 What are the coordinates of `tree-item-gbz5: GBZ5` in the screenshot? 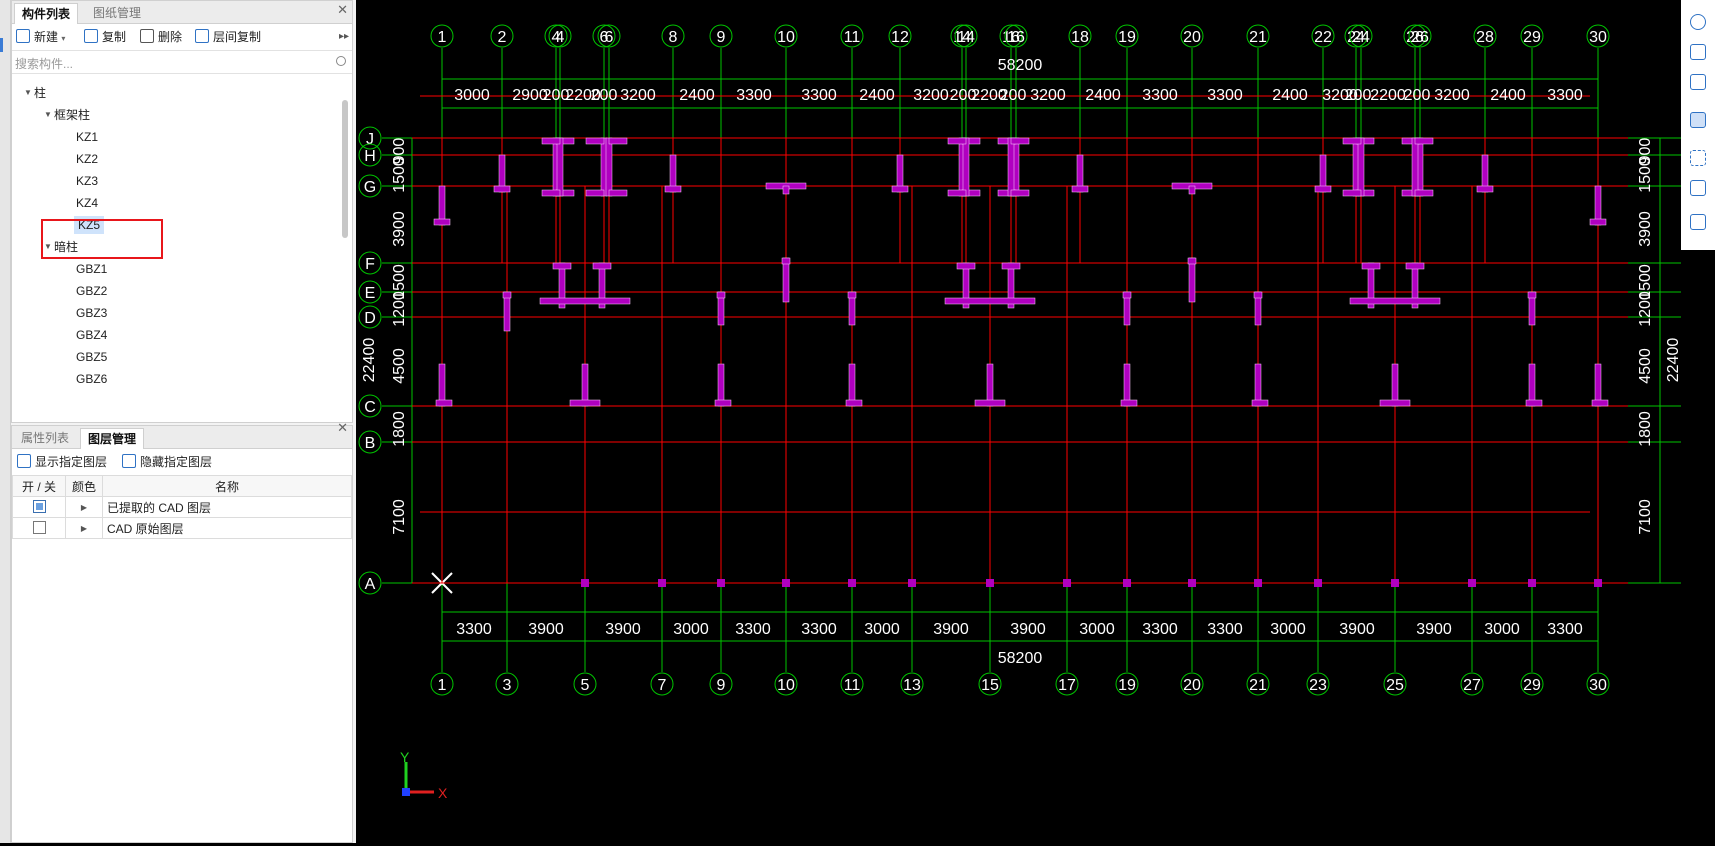 It's located at (91, 357).